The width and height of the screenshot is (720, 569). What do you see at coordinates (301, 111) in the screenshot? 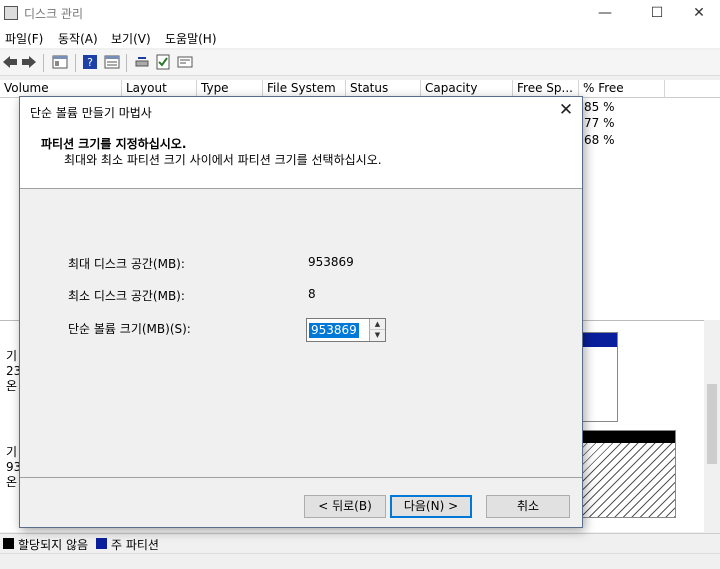
I see `dialog-title-bar: 단순 볼륨 만들기 마법사 ✕` at bounding box center [301, 111].